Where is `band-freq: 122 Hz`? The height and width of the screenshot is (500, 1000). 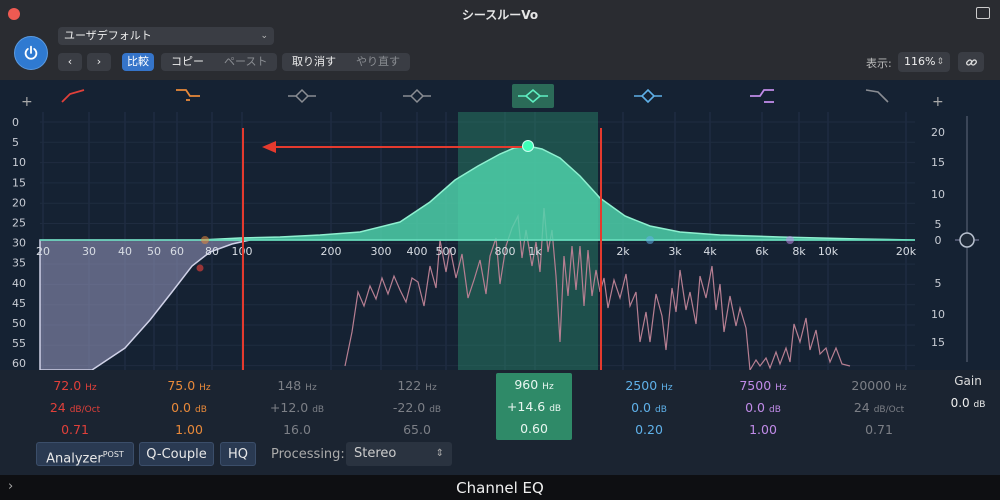
band-freq: 122 Hz is located at coordinates (417, 387).